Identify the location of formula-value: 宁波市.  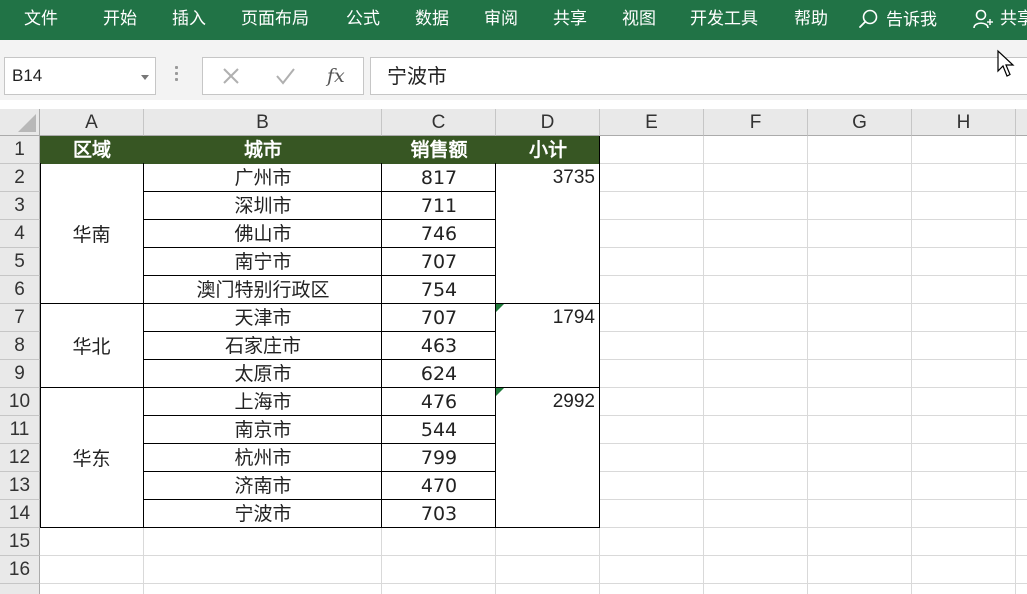
(417, 76).